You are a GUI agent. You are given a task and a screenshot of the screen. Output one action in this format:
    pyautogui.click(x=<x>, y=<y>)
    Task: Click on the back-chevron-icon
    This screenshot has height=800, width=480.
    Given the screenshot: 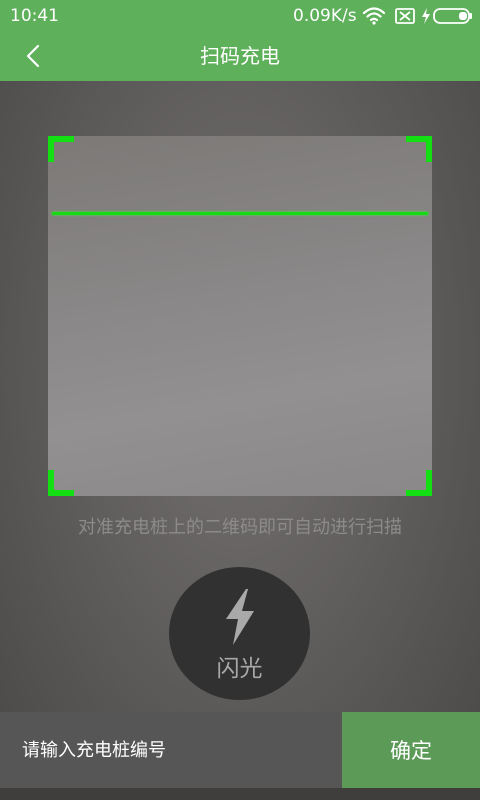 What is the action you would take?
    pyautogui.click(x=33, y=56)
    